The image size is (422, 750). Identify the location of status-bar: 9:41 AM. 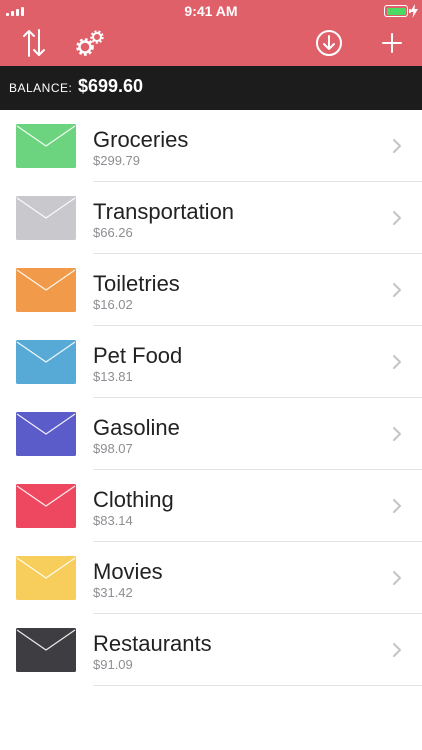
(211, 11).